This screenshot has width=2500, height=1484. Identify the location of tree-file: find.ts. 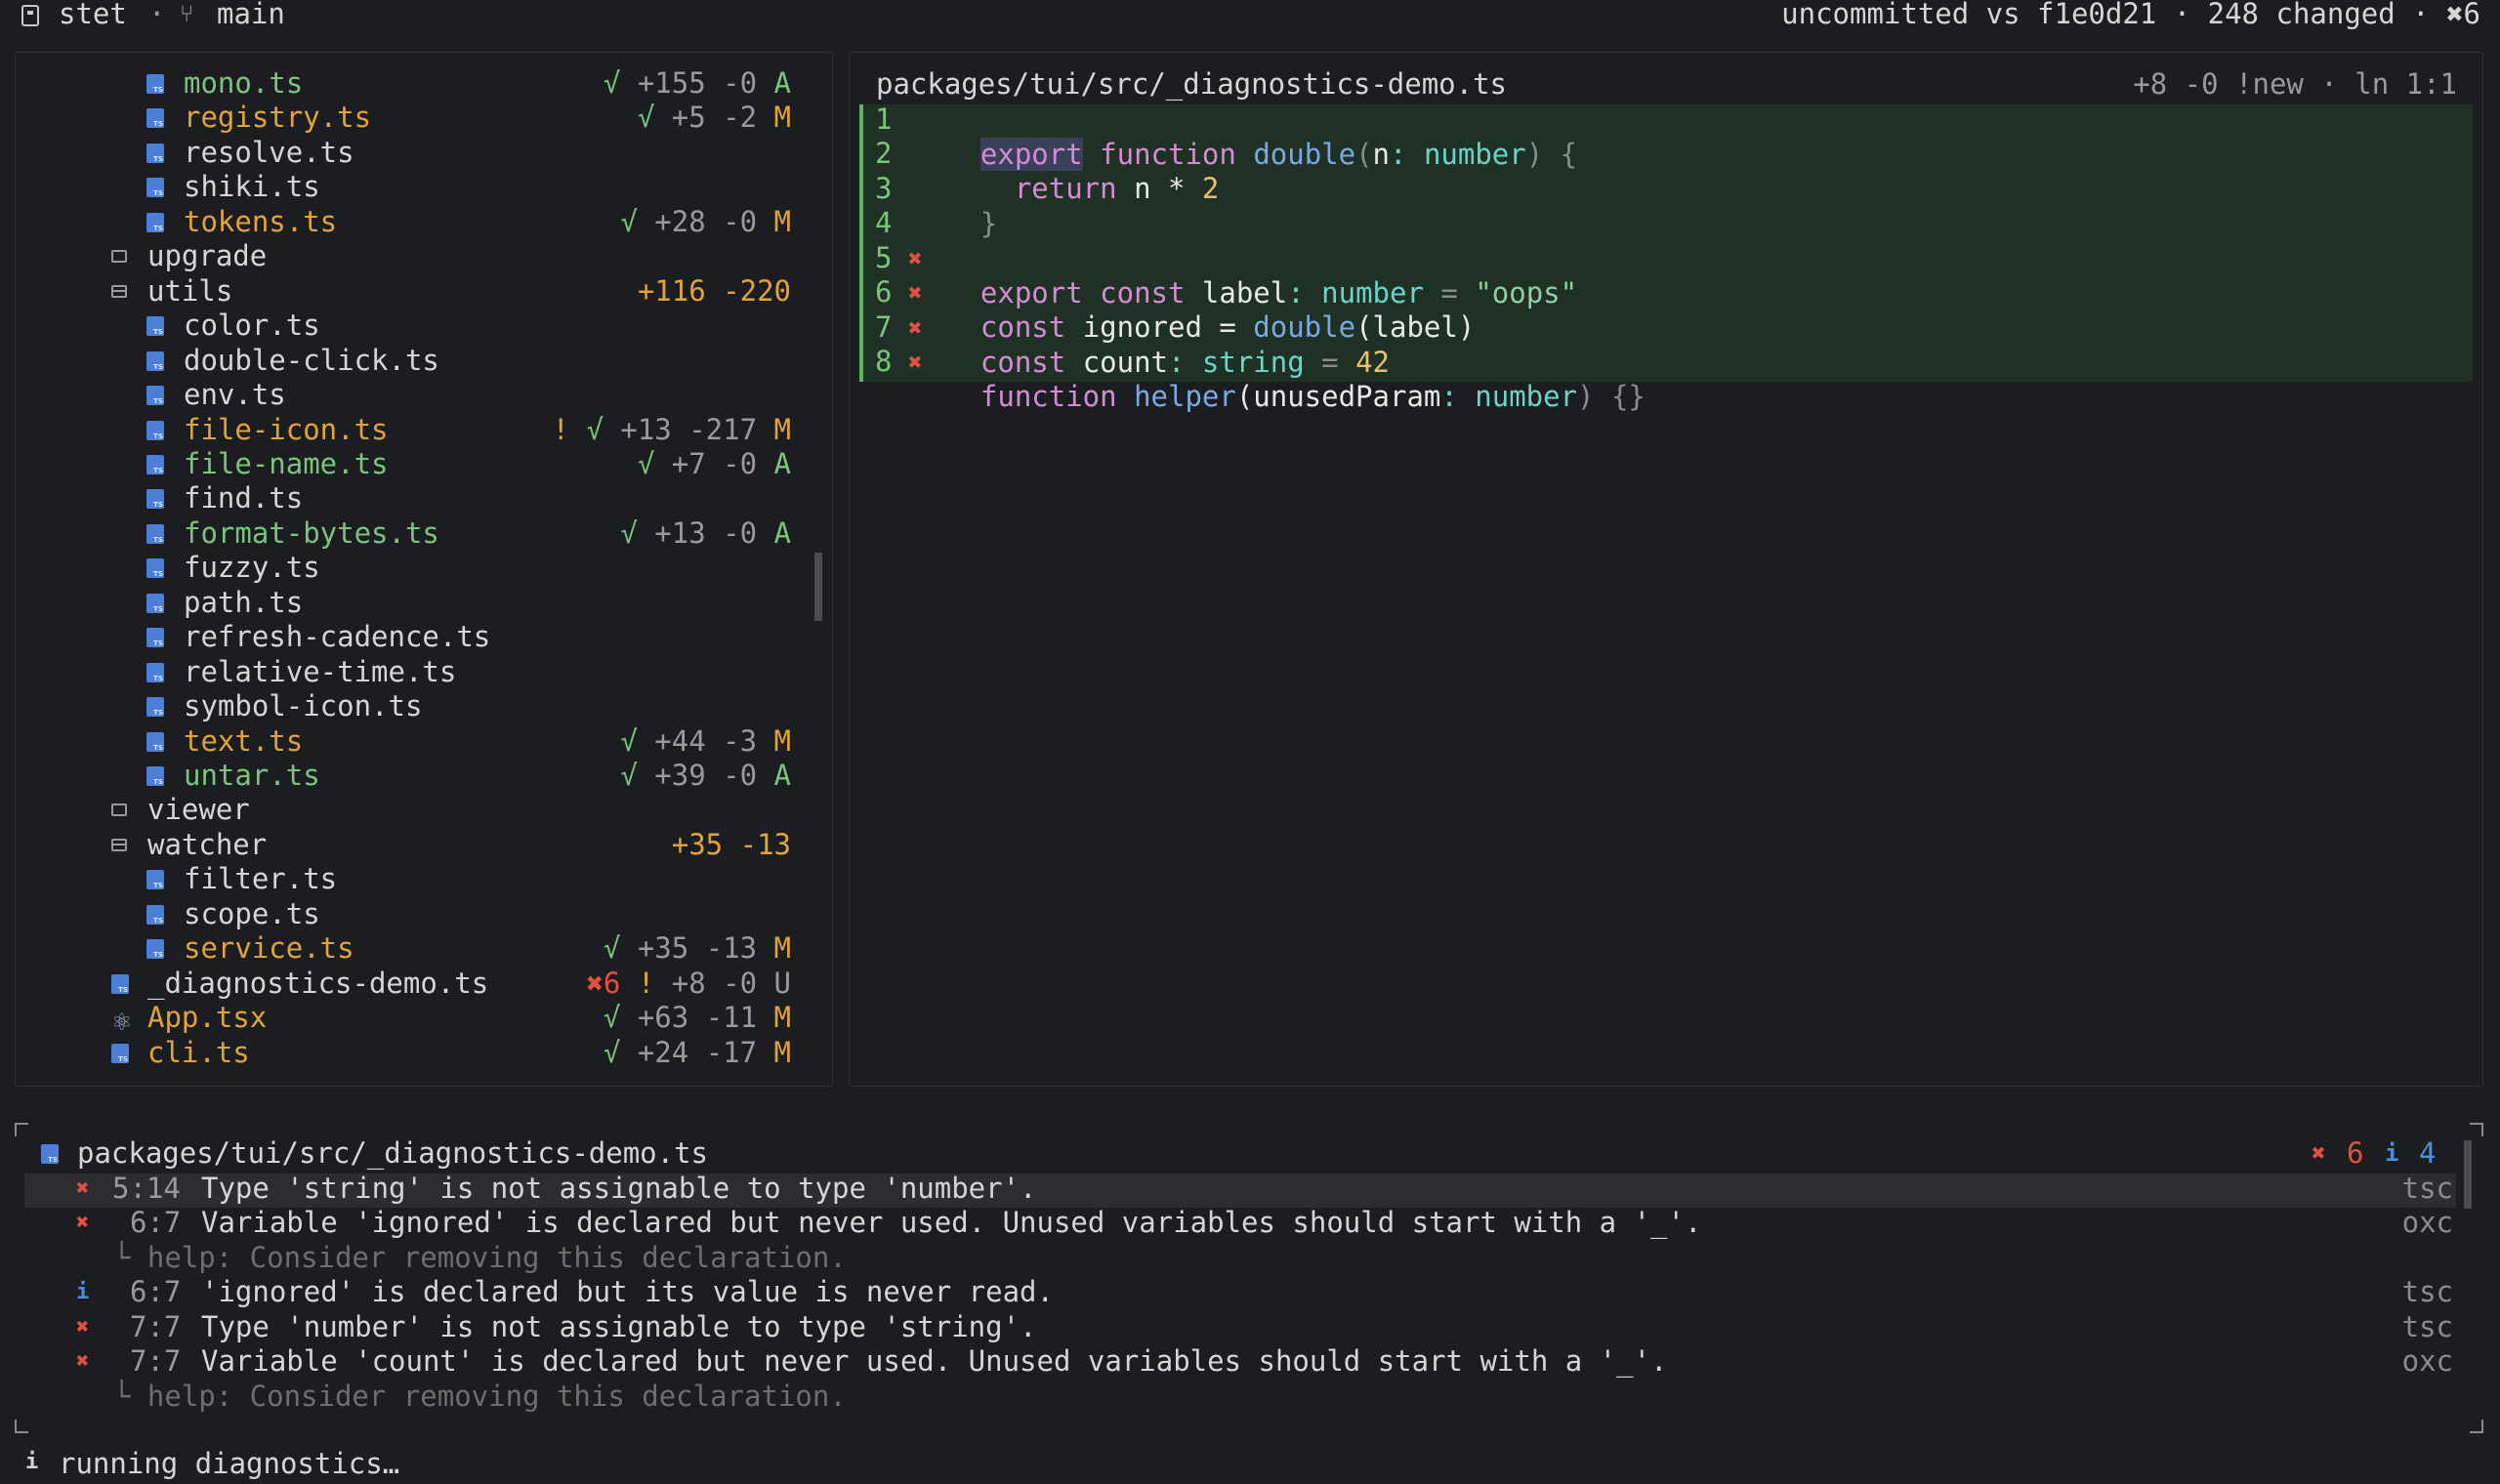
(395, 499).